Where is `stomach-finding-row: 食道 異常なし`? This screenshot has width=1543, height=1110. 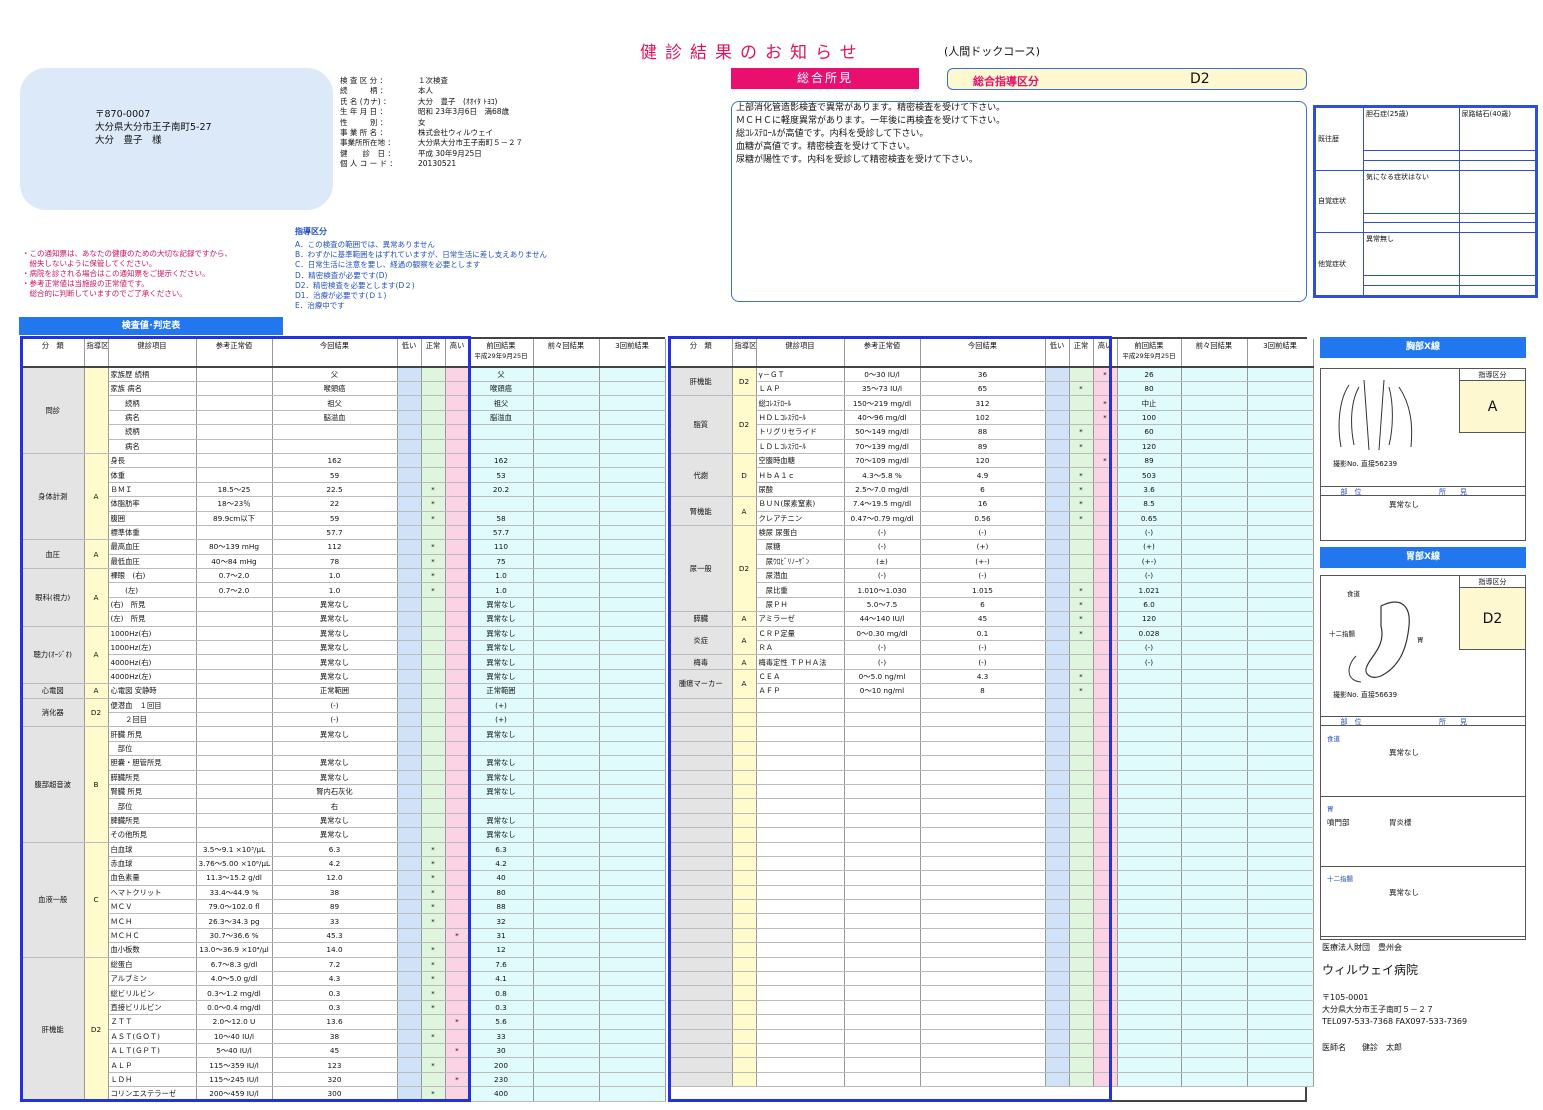 stomach-finding-row: 食道 異常なし is located at coordinates (1423, 762).